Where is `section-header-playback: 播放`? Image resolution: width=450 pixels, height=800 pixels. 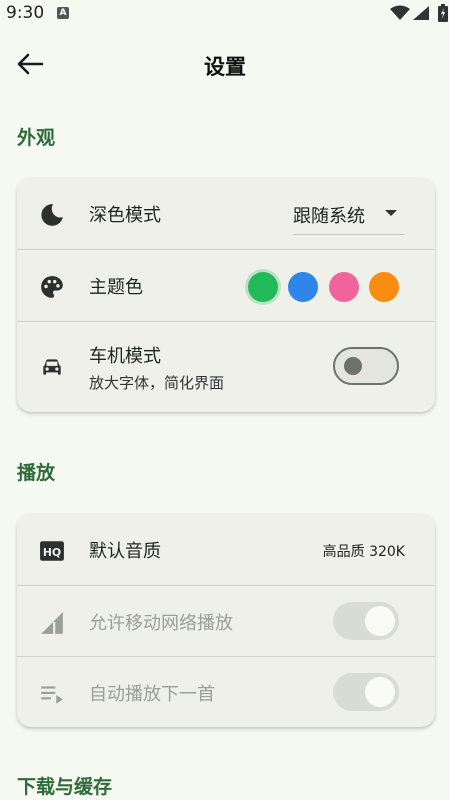 section-header-playback: 播放 is located at coordinates (36, 473).